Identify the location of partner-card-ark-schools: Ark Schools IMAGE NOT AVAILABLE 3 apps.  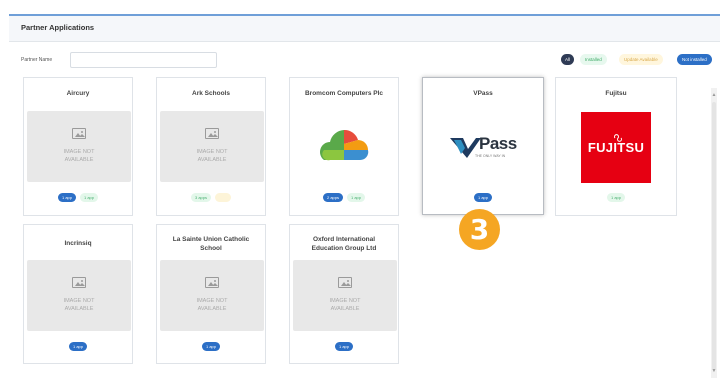
(211, 146).